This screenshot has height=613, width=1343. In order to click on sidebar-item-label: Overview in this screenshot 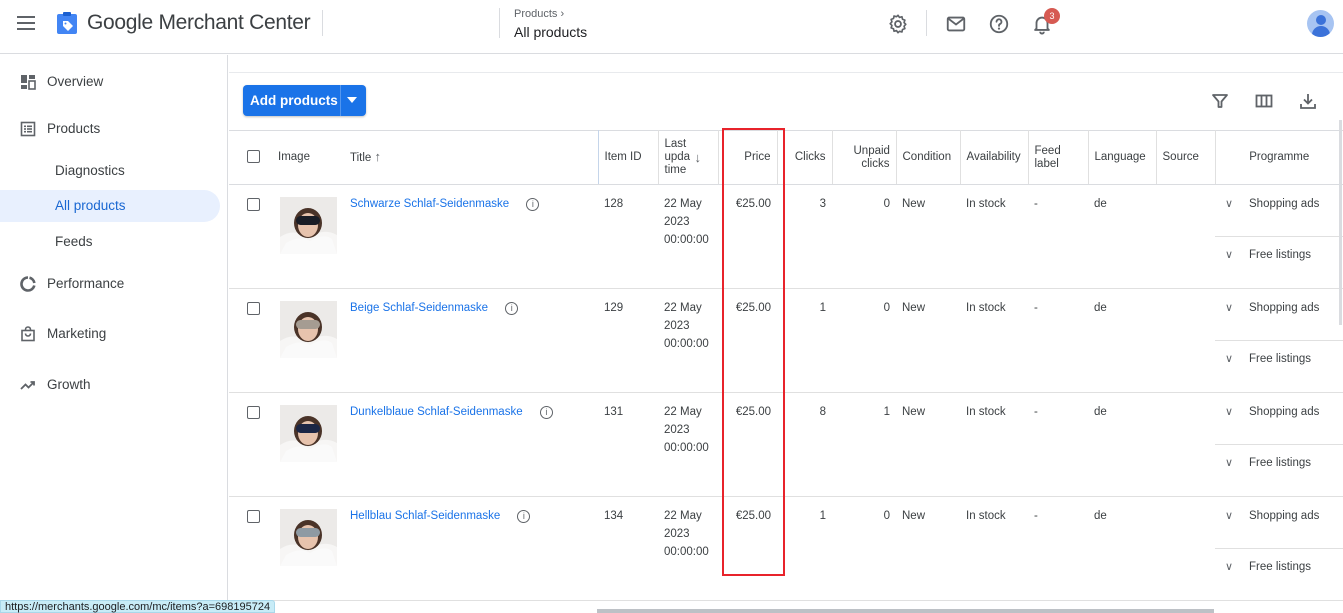, I will do `click(75, 81)`.